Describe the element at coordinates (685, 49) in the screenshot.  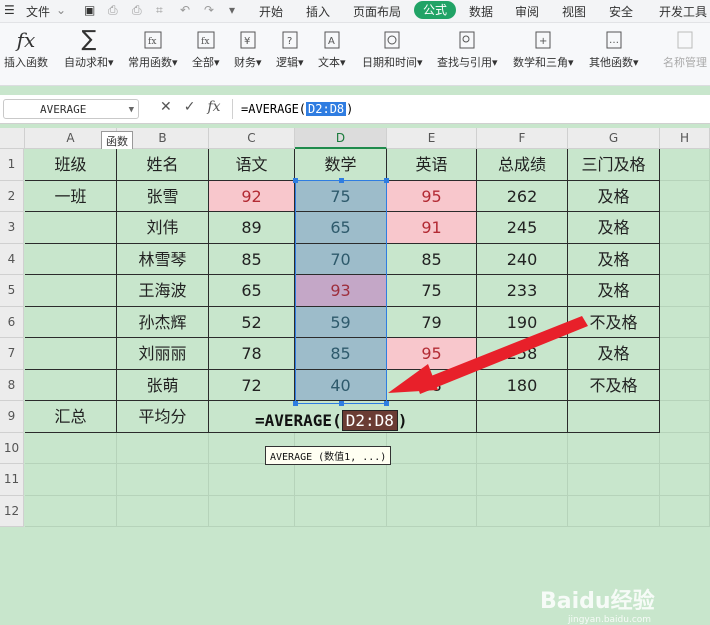
I see `name-manager-button: 名称管理` at that location.